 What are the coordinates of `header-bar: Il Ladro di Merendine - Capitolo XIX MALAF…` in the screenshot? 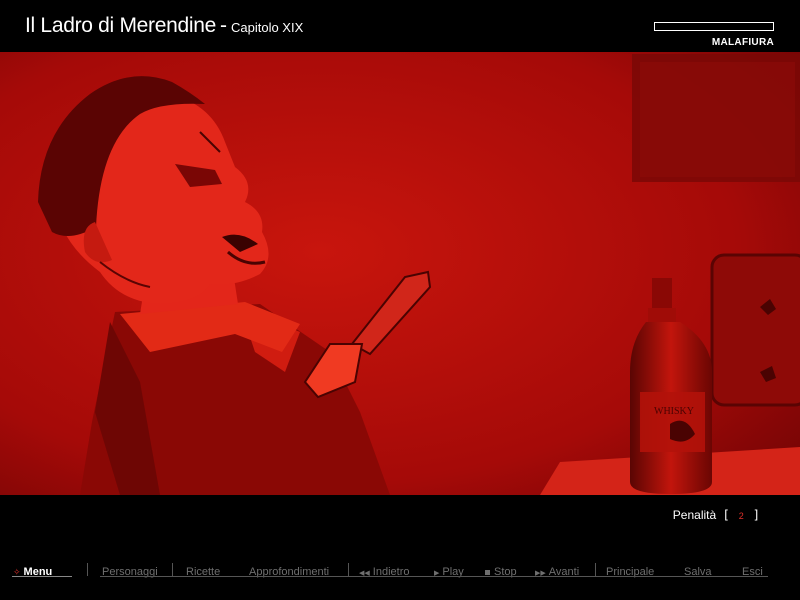 It's located at (400, 26).